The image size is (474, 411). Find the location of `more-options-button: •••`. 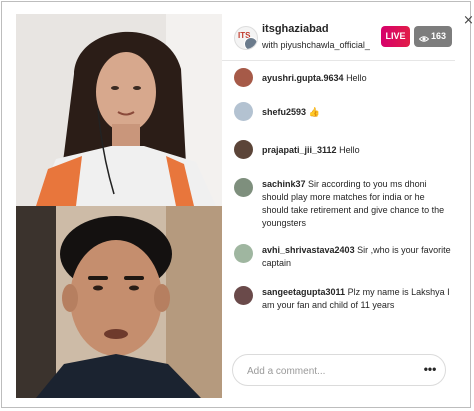

more-options-button: ••• is located at coordinates (430, 370).